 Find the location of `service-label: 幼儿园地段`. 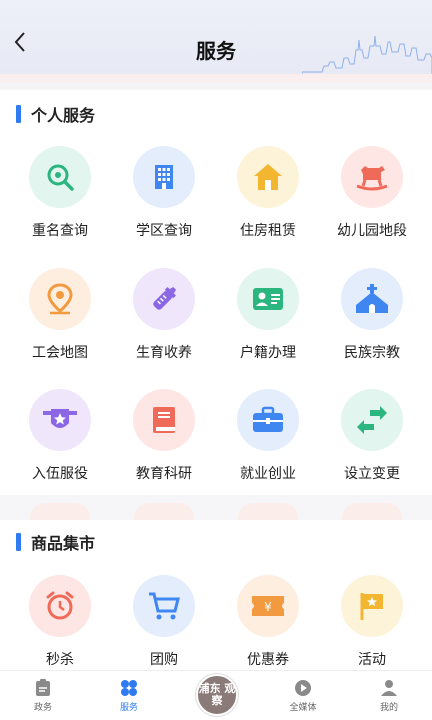

service-label: 幼儿园地段 is located at coordinates (372, 231).